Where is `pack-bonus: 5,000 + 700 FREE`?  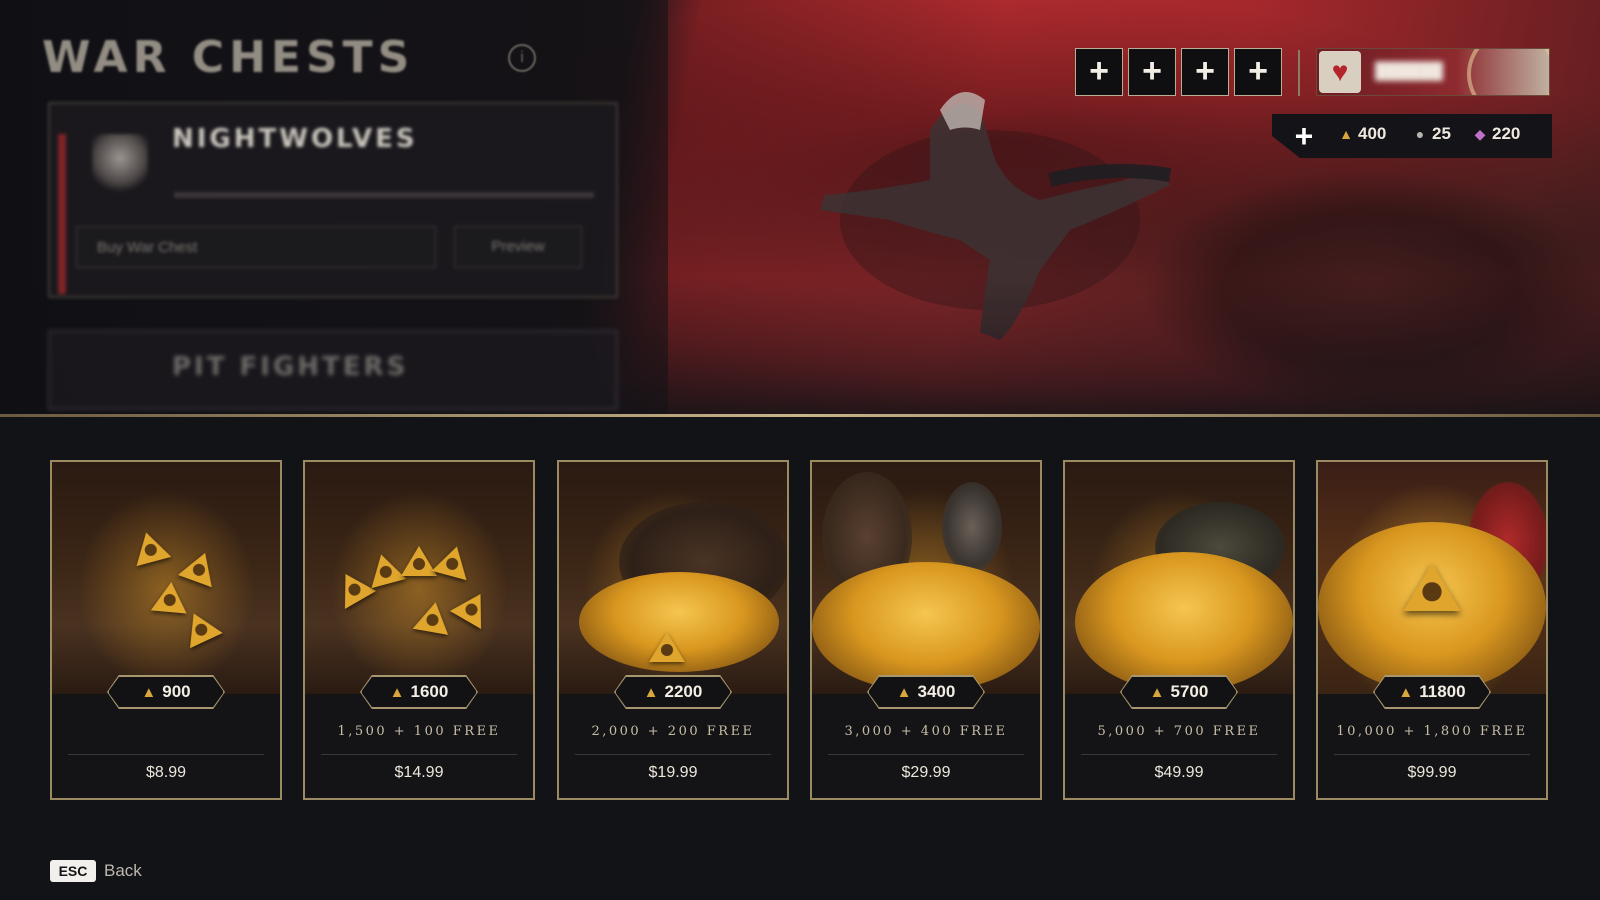
pack-bonus: 5,000 + 700 FREE is located at coordinates (1179, 731).